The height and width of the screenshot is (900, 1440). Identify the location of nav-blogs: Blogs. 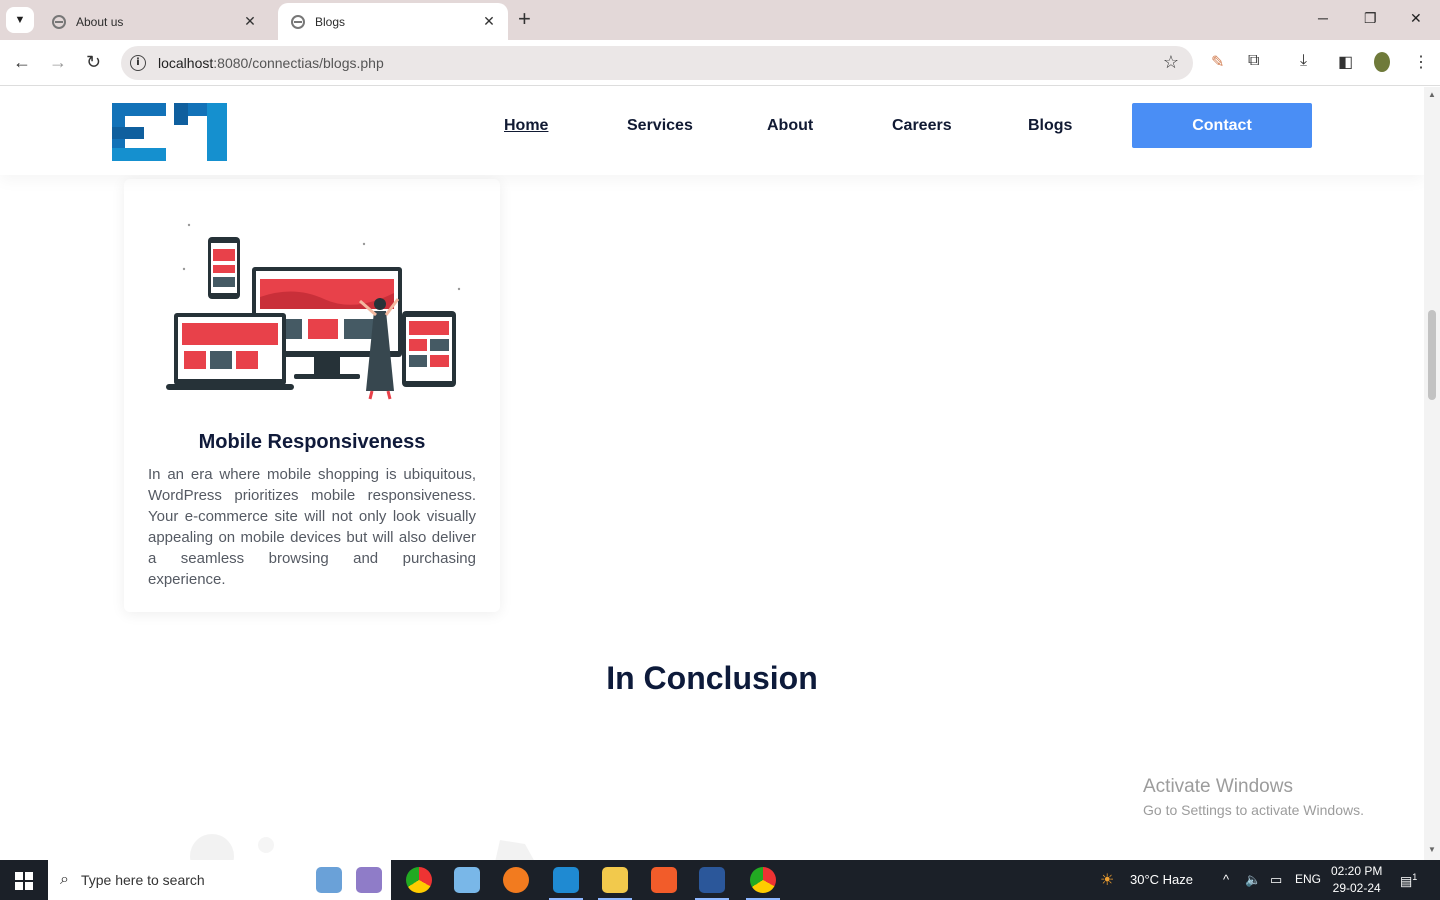
(1050, 126).